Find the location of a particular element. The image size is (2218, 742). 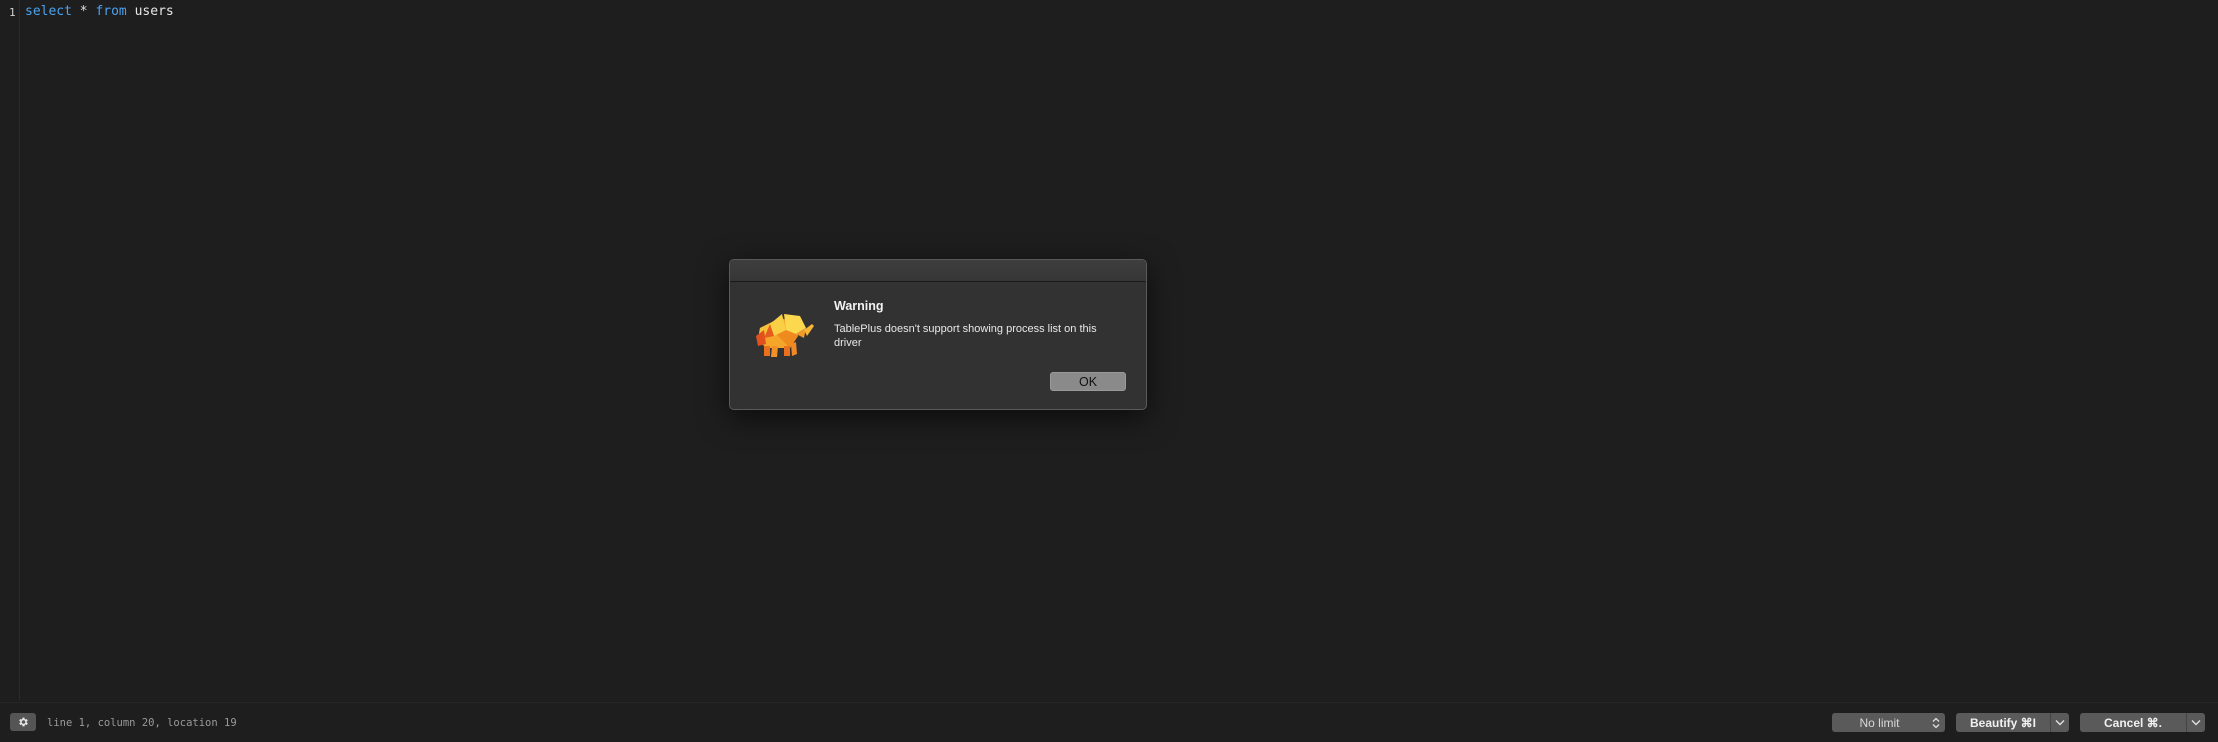

settings-button is located at coordinates (23, 722).